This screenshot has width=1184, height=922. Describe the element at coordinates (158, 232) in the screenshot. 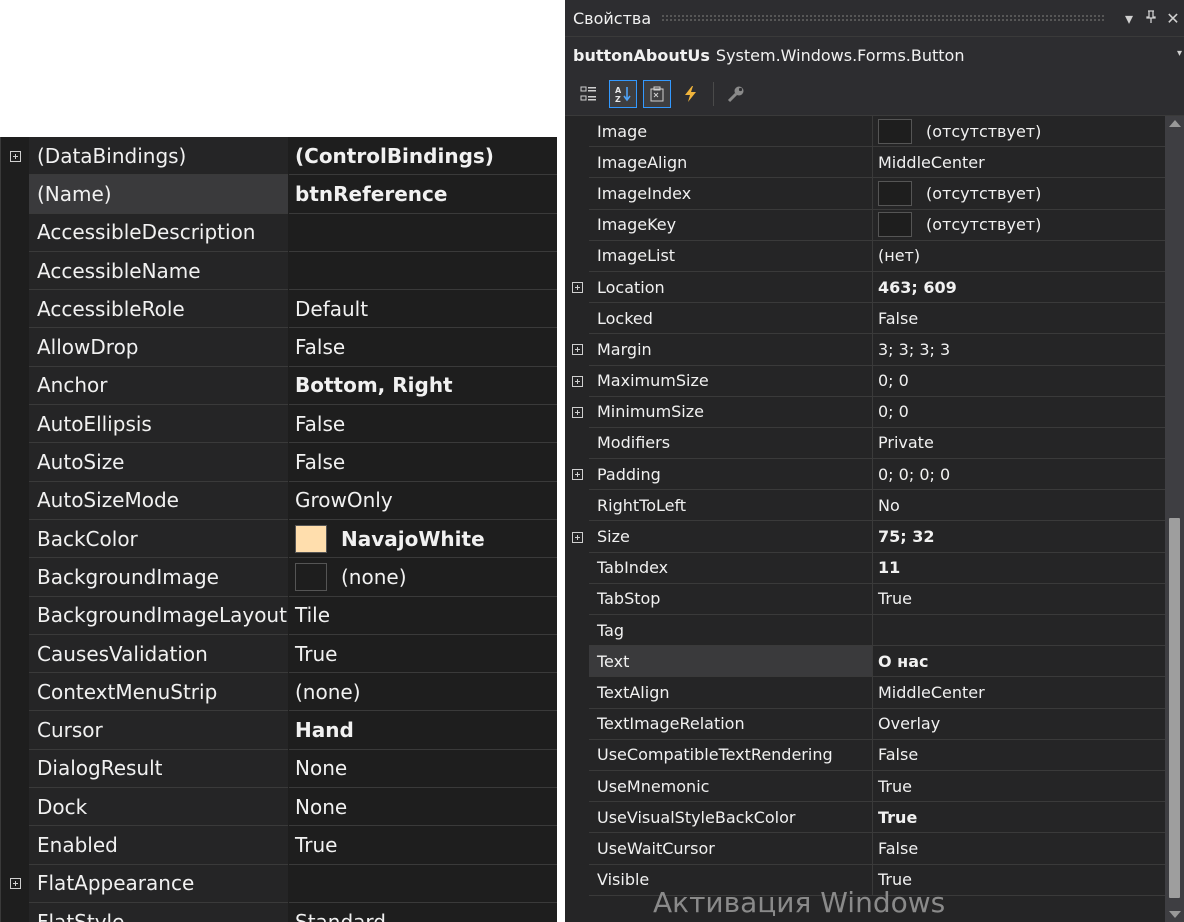

I see `property-name: AccessibleDescription` at that location.